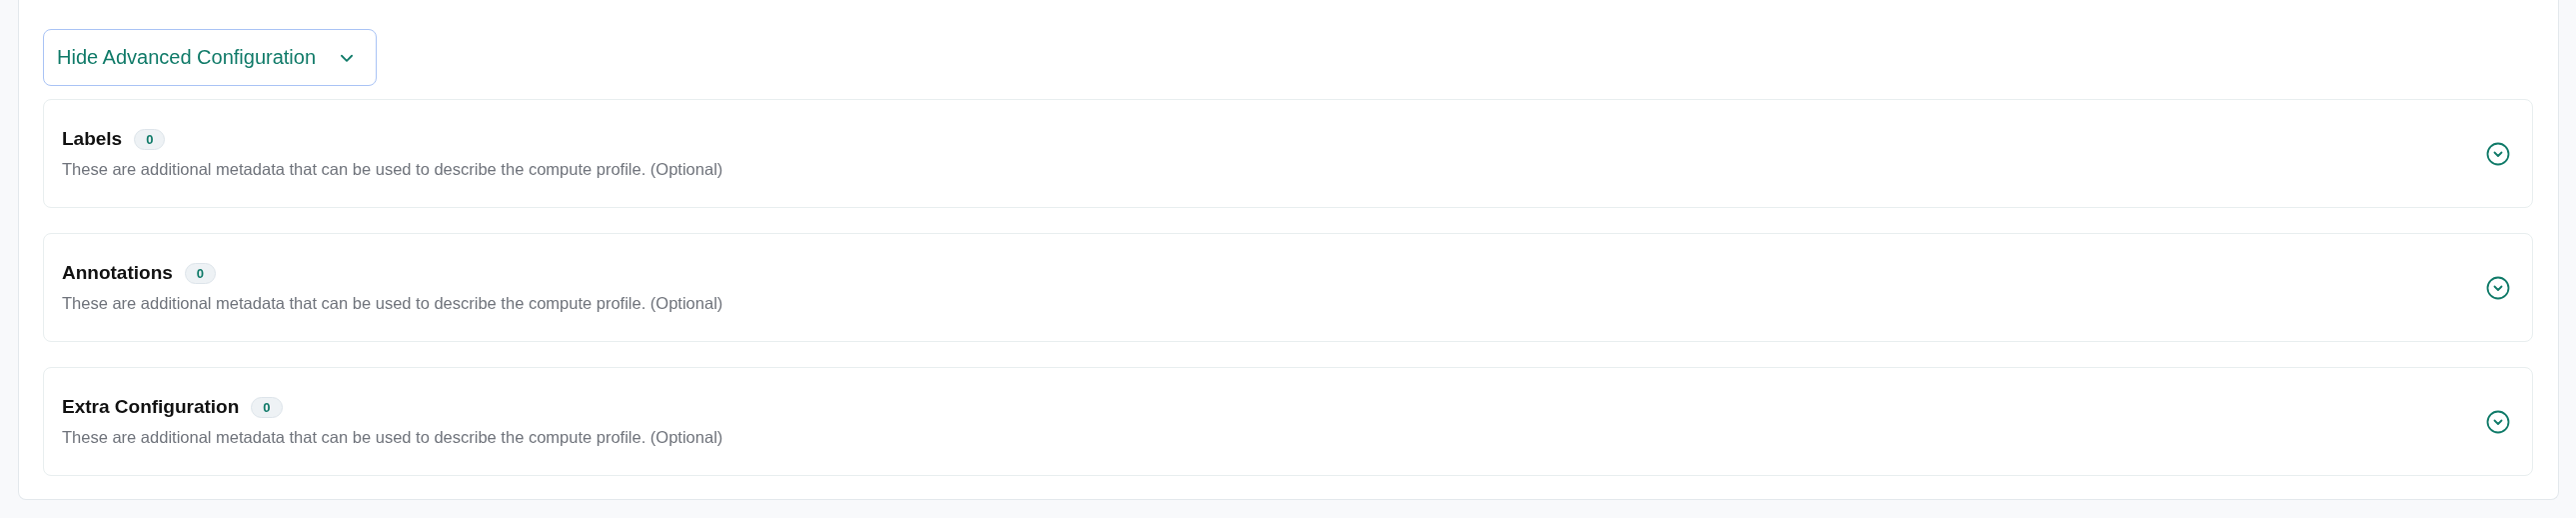 The height and width of the screenshot is (518, 2576). What do you see at coordinates (117, 273) in the screenshot?
I see `section-title: Annotations` at bounding box center [117, 273].